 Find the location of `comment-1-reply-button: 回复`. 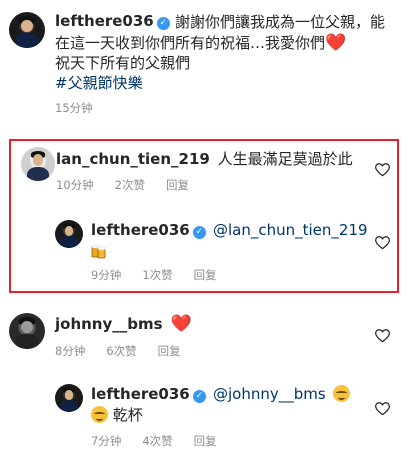

comment-1-reply-button: 回复 is located at coordinates (177, 185).